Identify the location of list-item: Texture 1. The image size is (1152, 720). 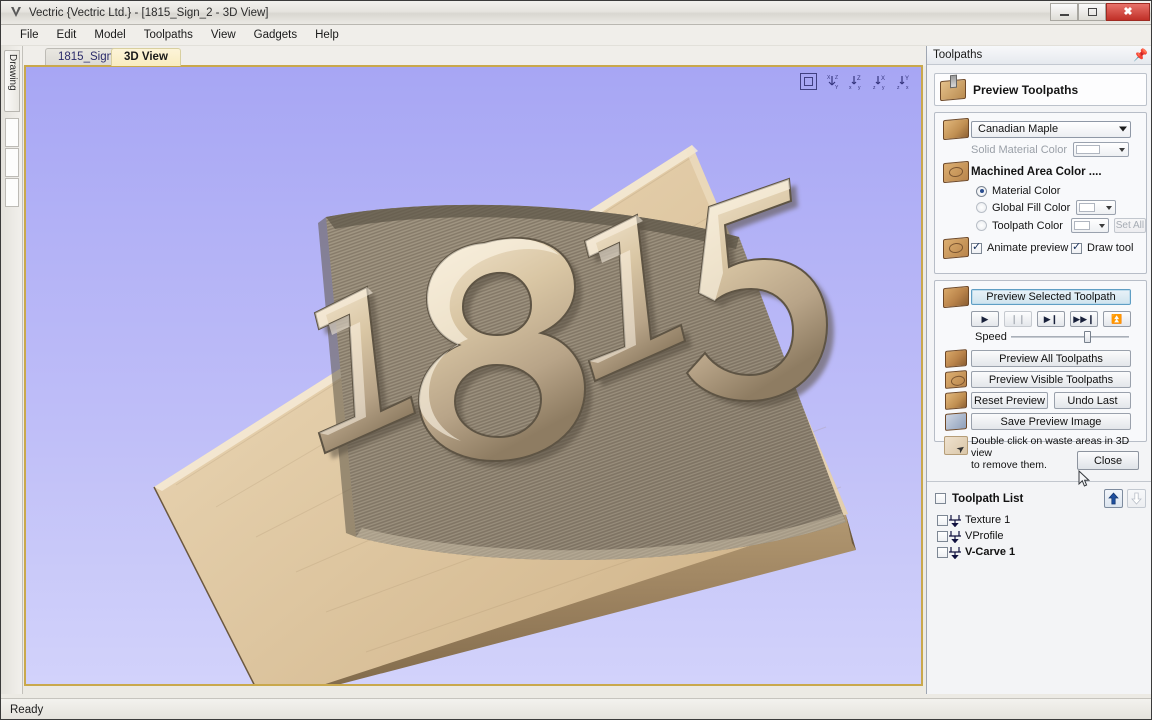
(1039, 520).